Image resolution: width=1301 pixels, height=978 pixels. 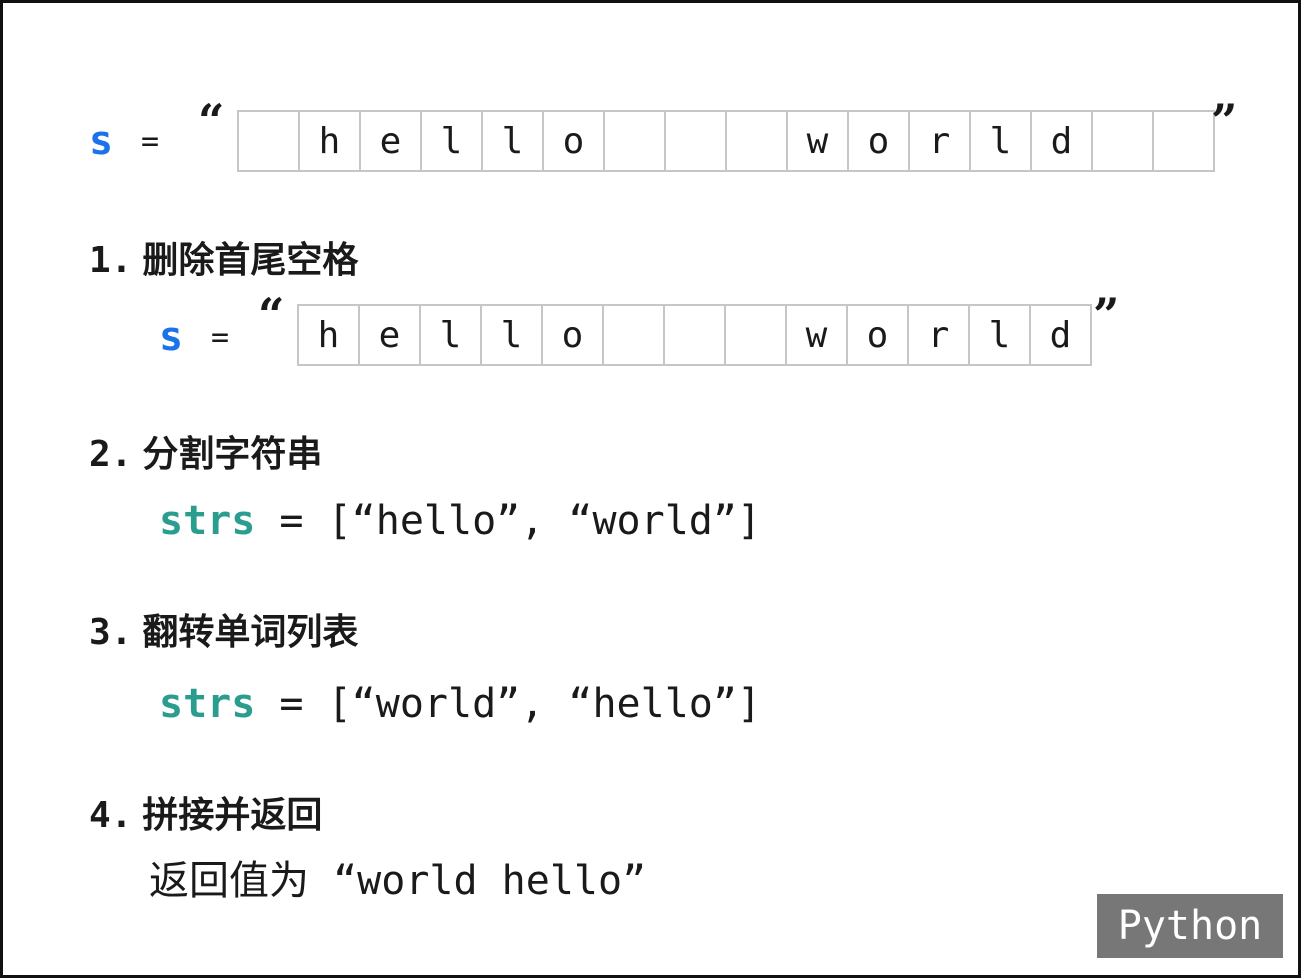 What do you see at coordinates (111, 260) in the screenshot?
I see `step-1-number: 1.` at bounding box center [111, 260].